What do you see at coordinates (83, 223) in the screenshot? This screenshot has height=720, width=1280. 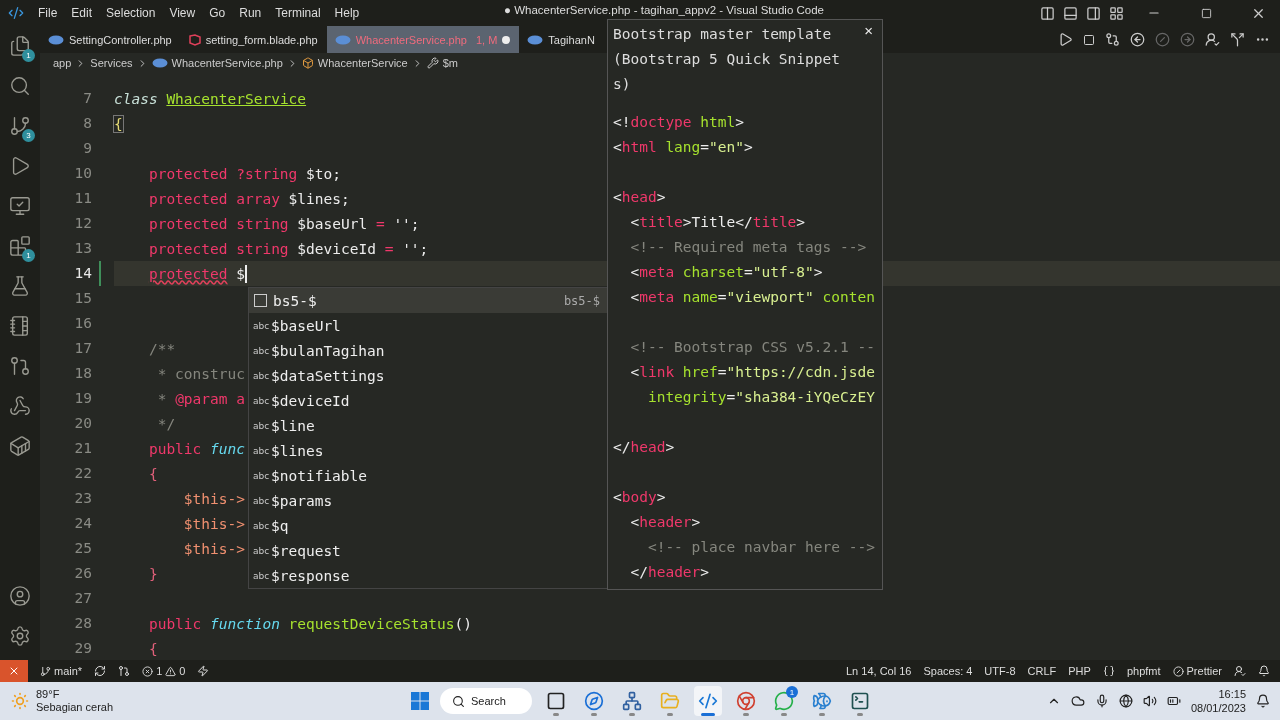 I see `line-number: 12` at bounding box center [83, 223].